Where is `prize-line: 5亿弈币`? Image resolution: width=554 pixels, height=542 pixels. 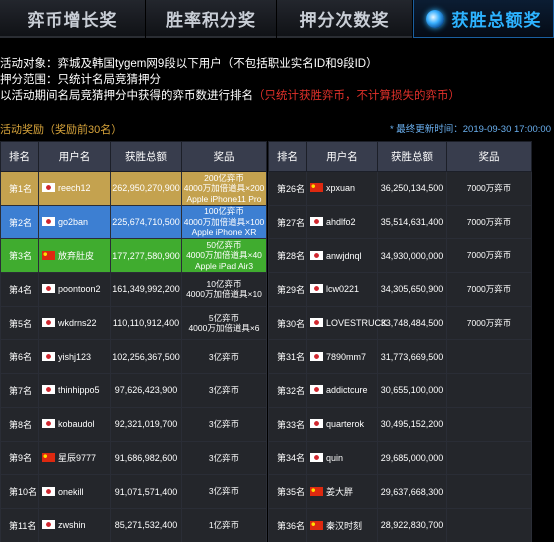 prize-line: 5亿弈币 is located at coordinates (224, 317).